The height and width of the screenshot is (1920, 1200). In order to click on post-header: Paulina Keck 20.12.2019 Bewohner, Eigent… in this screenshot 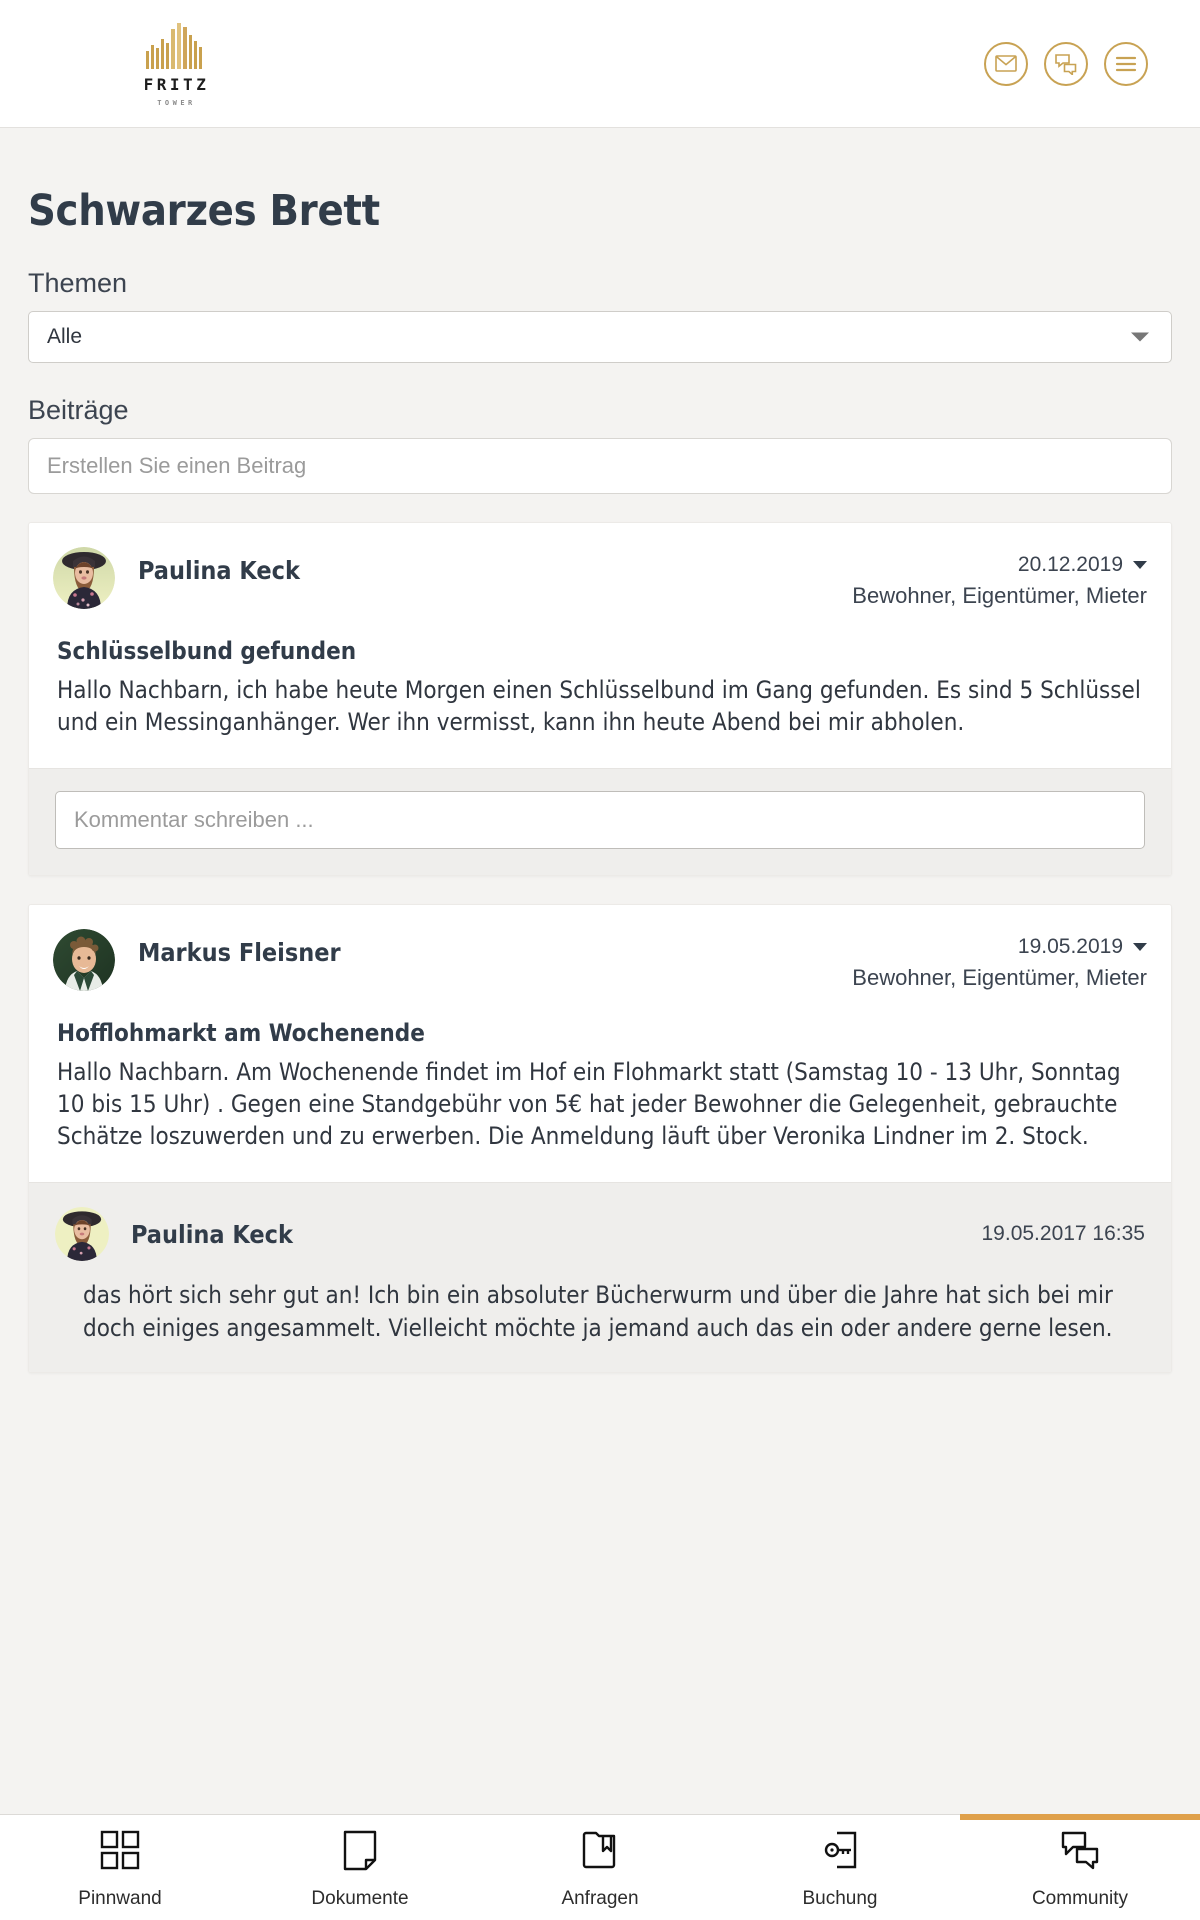, I will do `click(600, 566)`.